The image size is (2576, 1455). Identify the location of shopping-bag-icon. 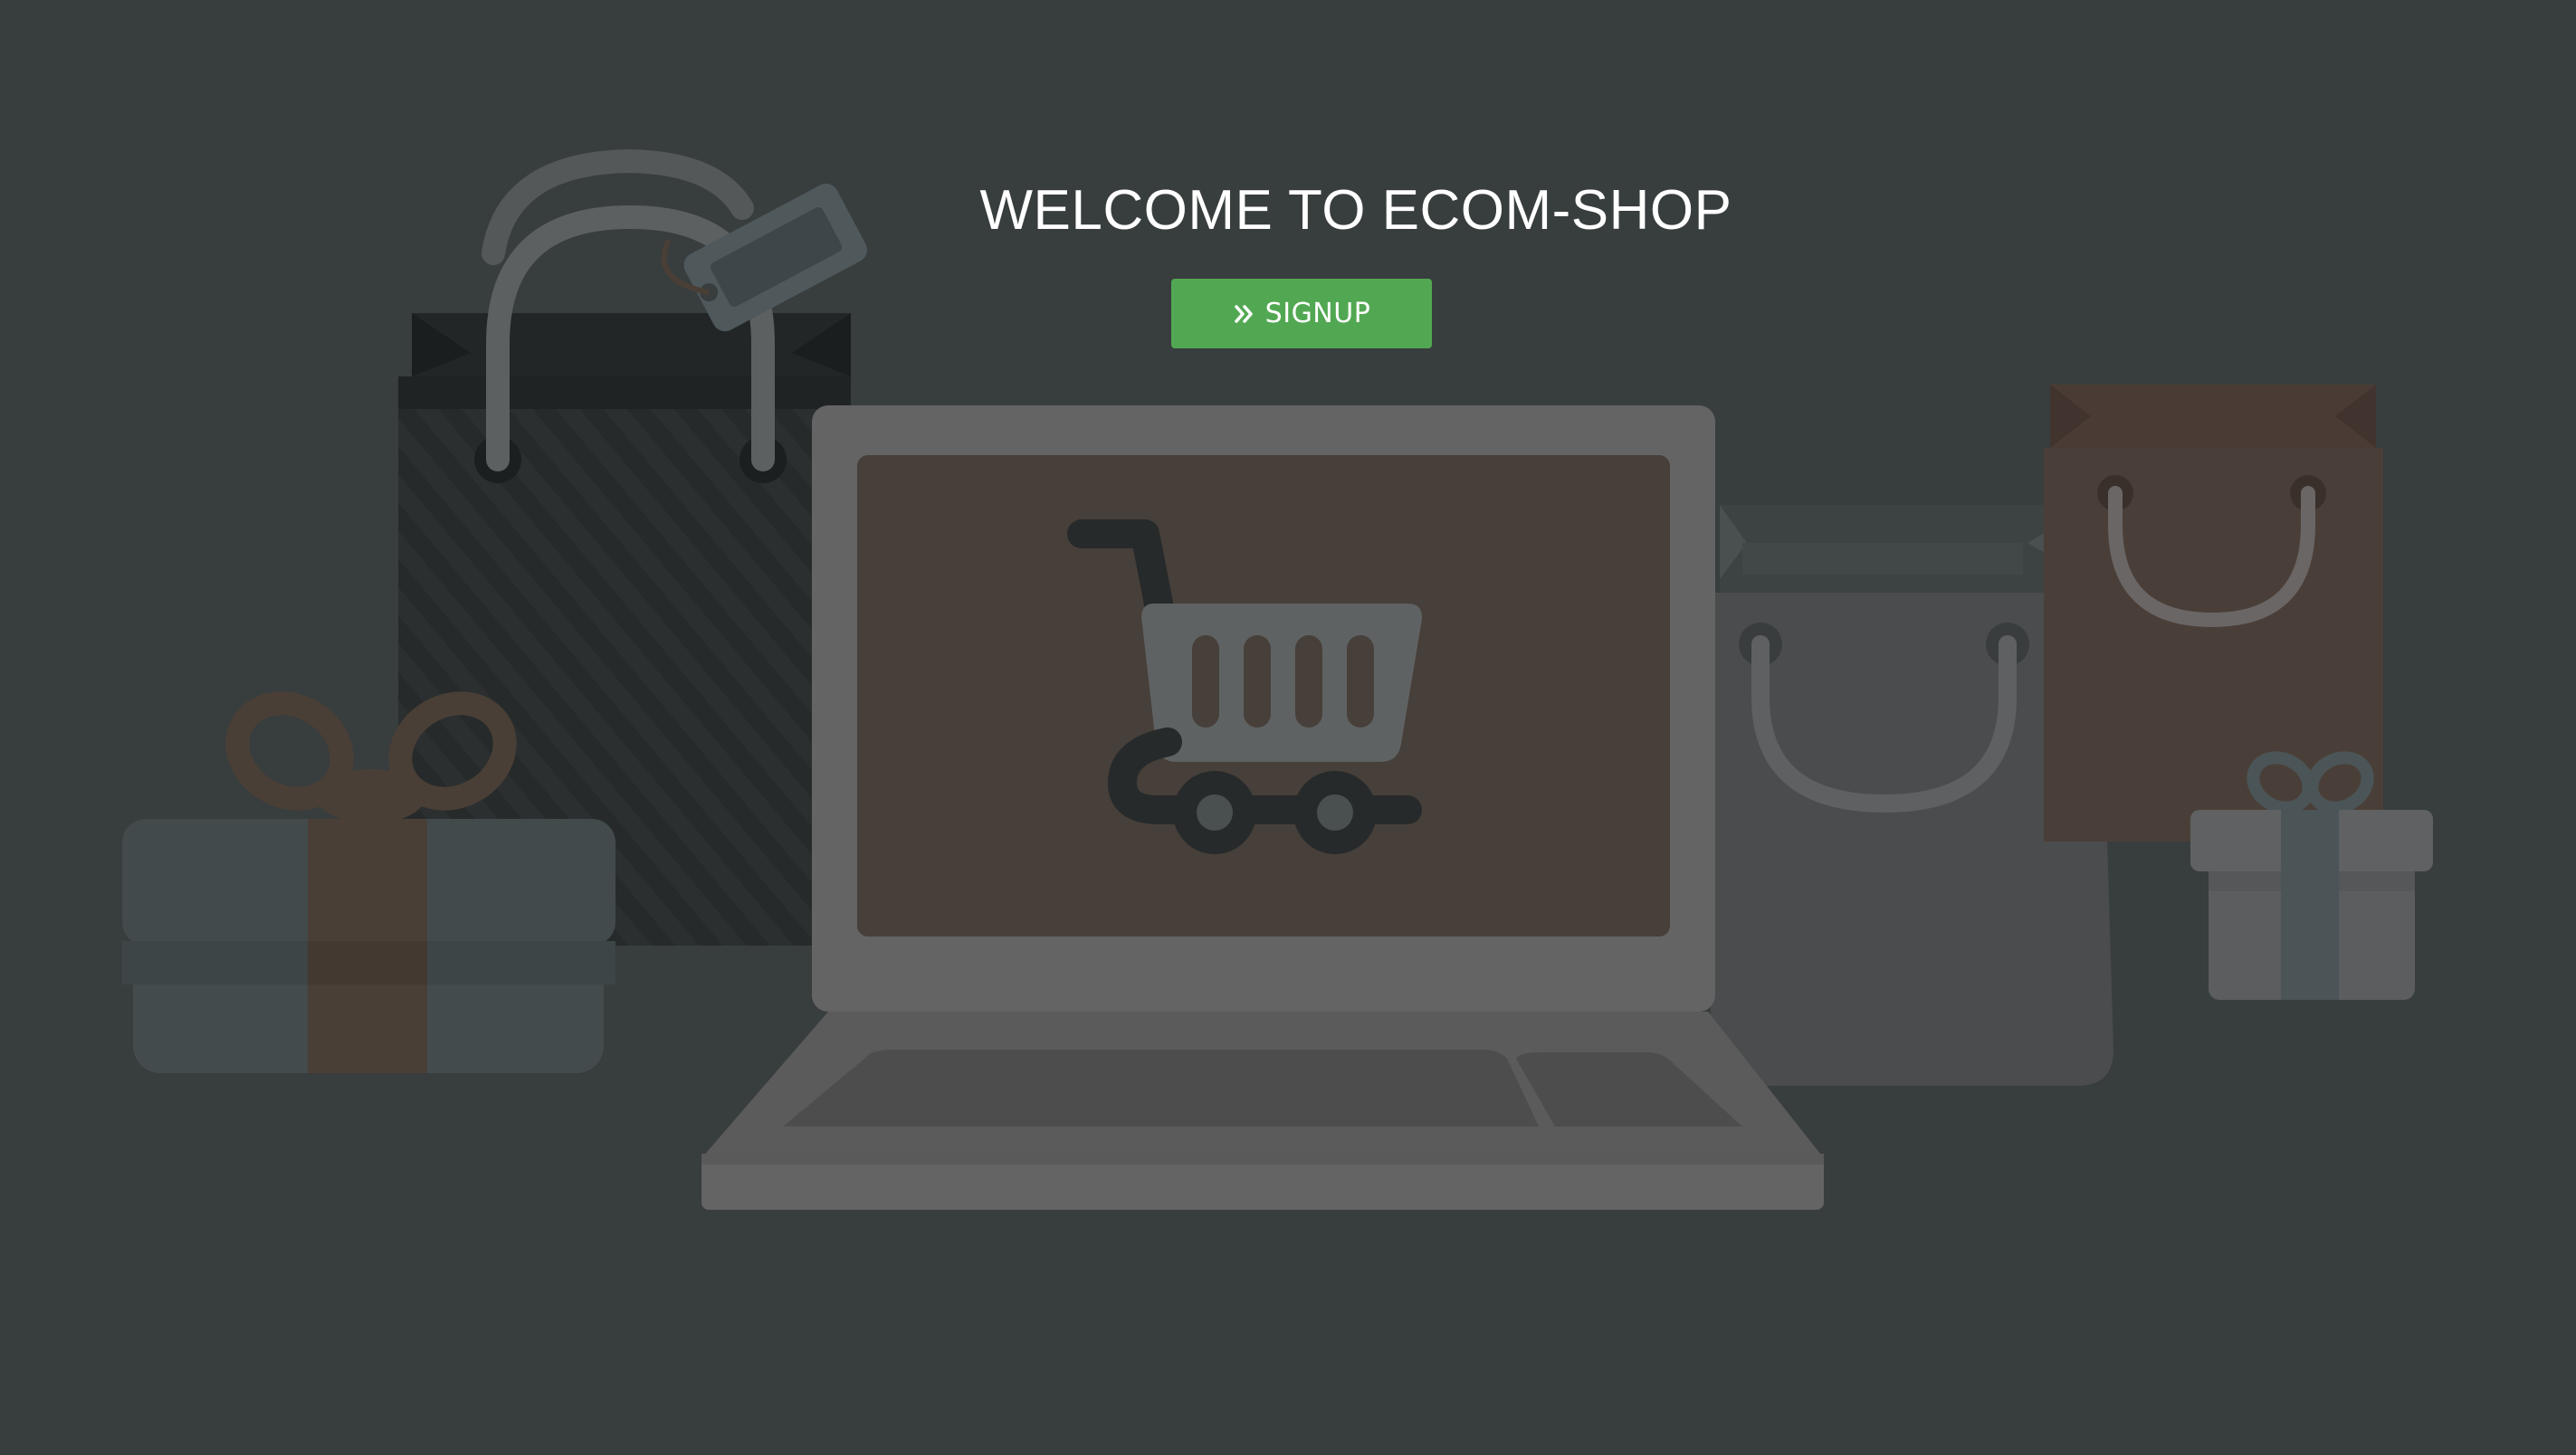
(2214, 613).